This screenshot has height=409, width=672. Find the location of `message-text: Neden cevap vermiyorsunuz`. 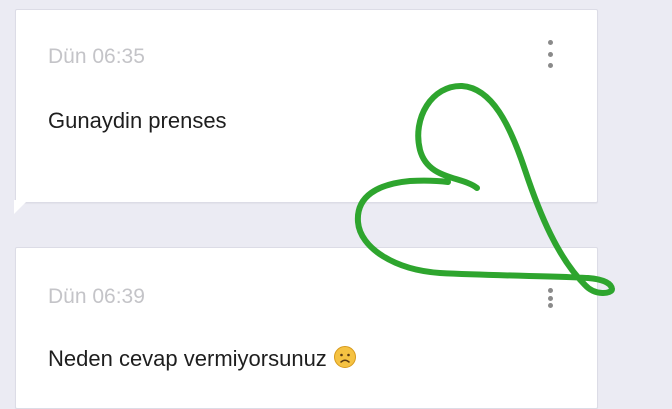

message-text: Neden cevap vermiyorsunuz is located at coordinates (187, 358).